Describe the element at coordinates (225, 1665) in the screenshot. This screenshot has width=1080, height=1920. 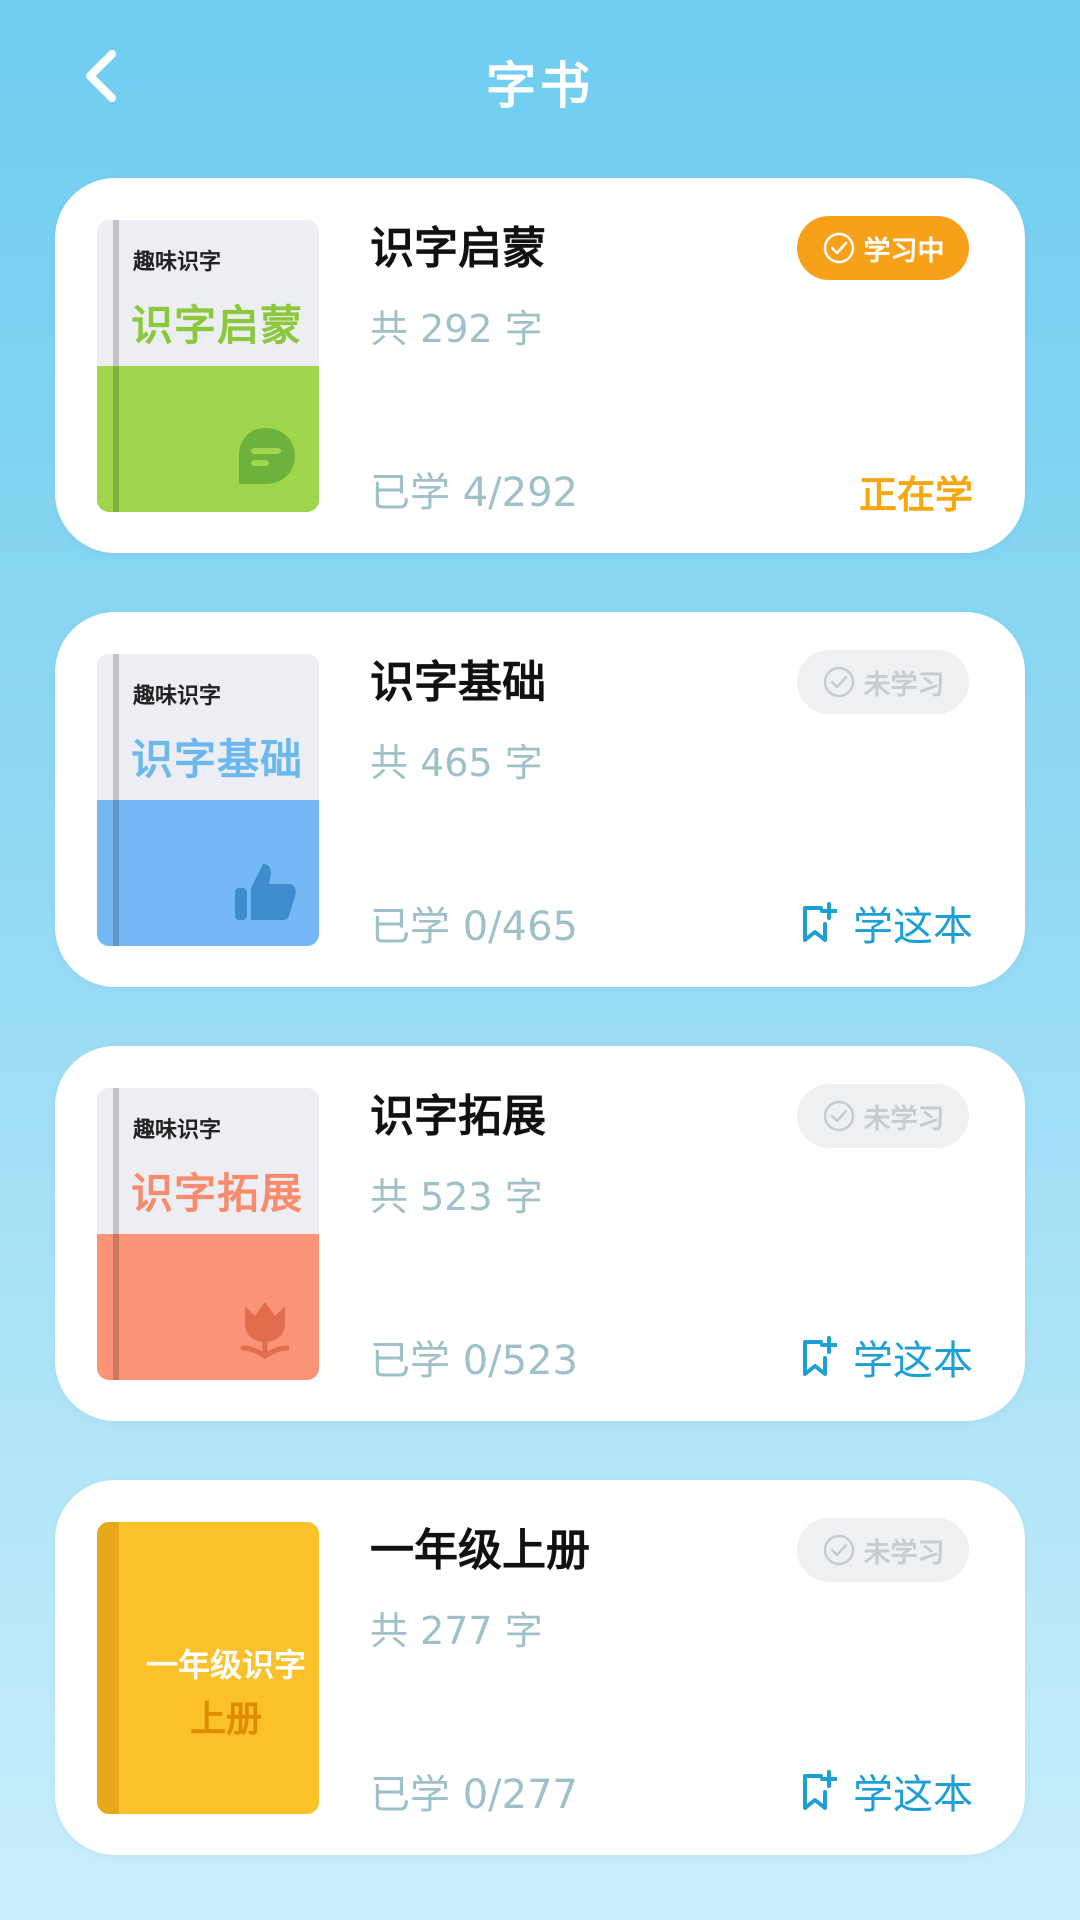
I see `cover-title: 一年级识字` at that location.